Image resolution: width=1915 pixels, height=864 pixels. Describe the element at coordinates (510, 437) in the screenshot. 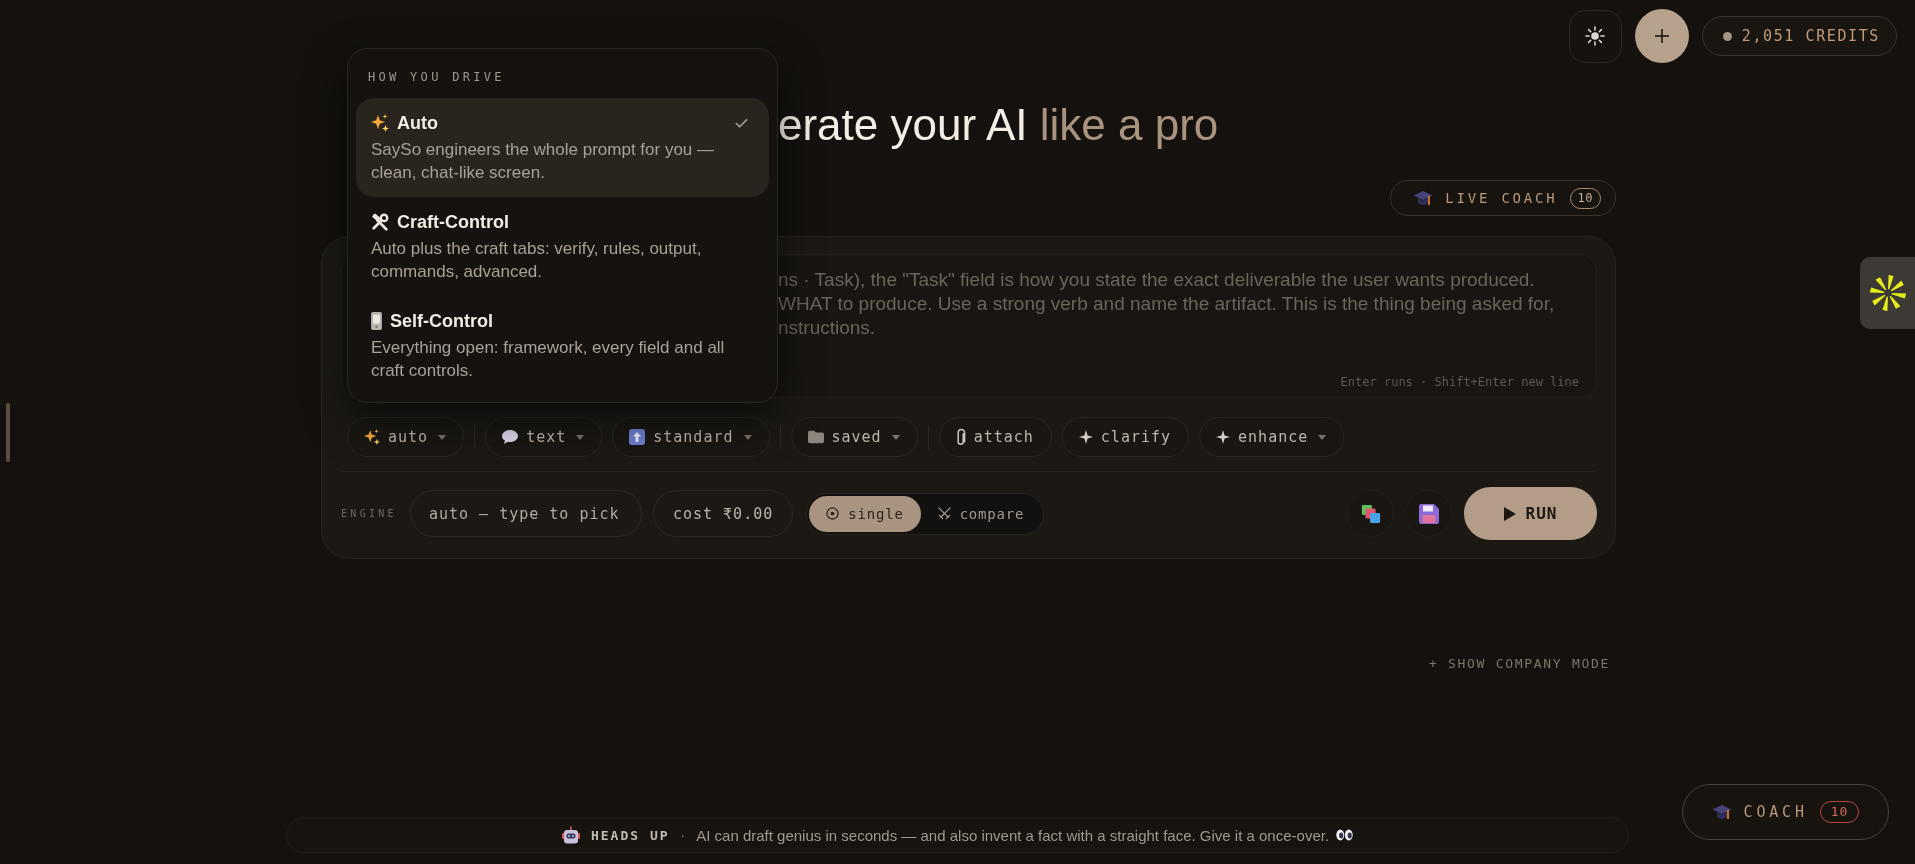

I see `speech-bubble-icon` at that location.